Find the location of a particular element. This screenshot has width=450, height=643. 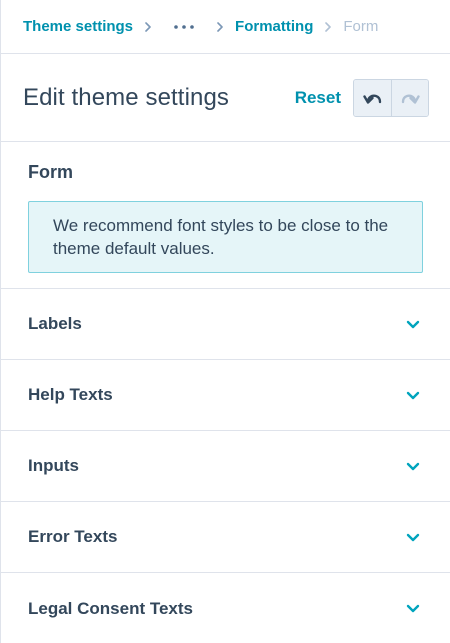

undo-icon is located at coordinates (371, 99).